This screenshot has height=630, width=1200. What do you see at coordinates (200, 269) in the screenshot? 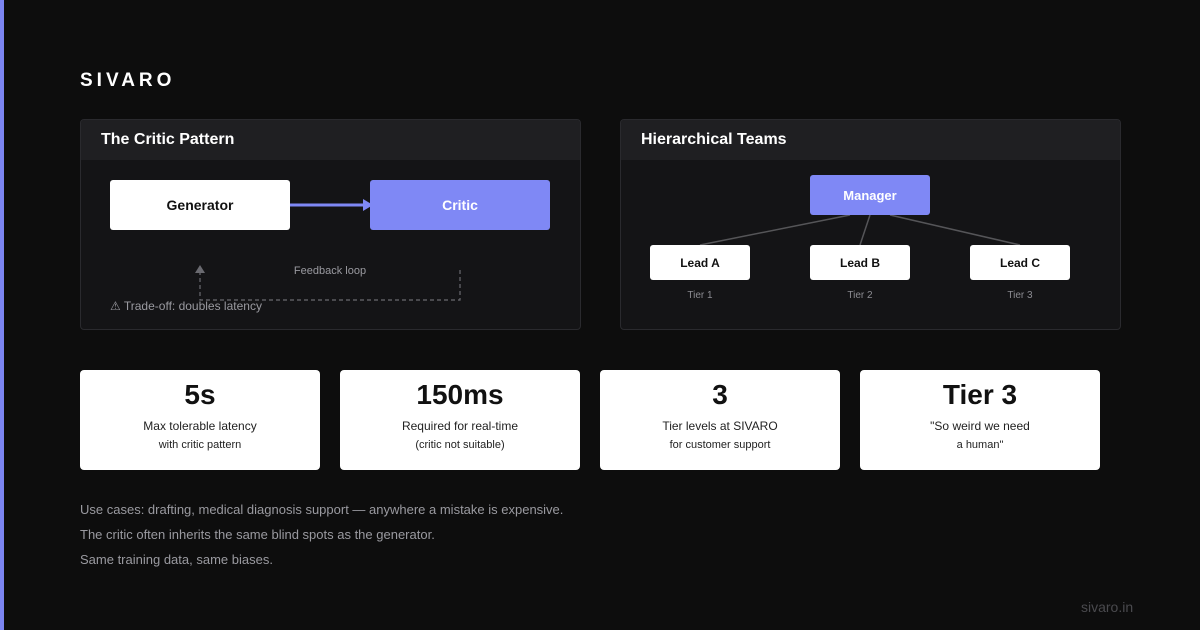
I see `arrowhead-up` at bounding box center [200, 269].